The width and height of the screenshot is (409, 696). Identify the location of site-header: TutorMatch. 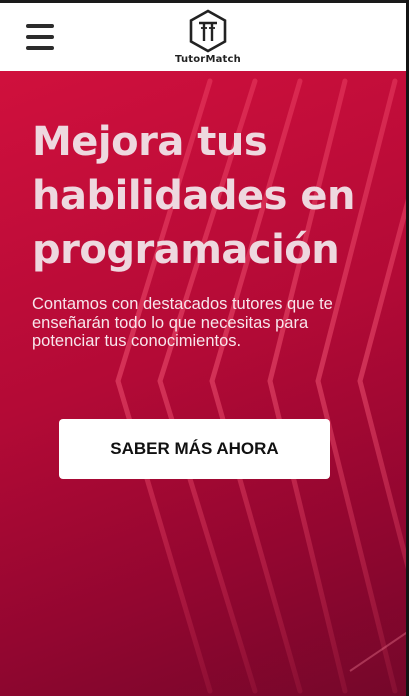
(204, 37).